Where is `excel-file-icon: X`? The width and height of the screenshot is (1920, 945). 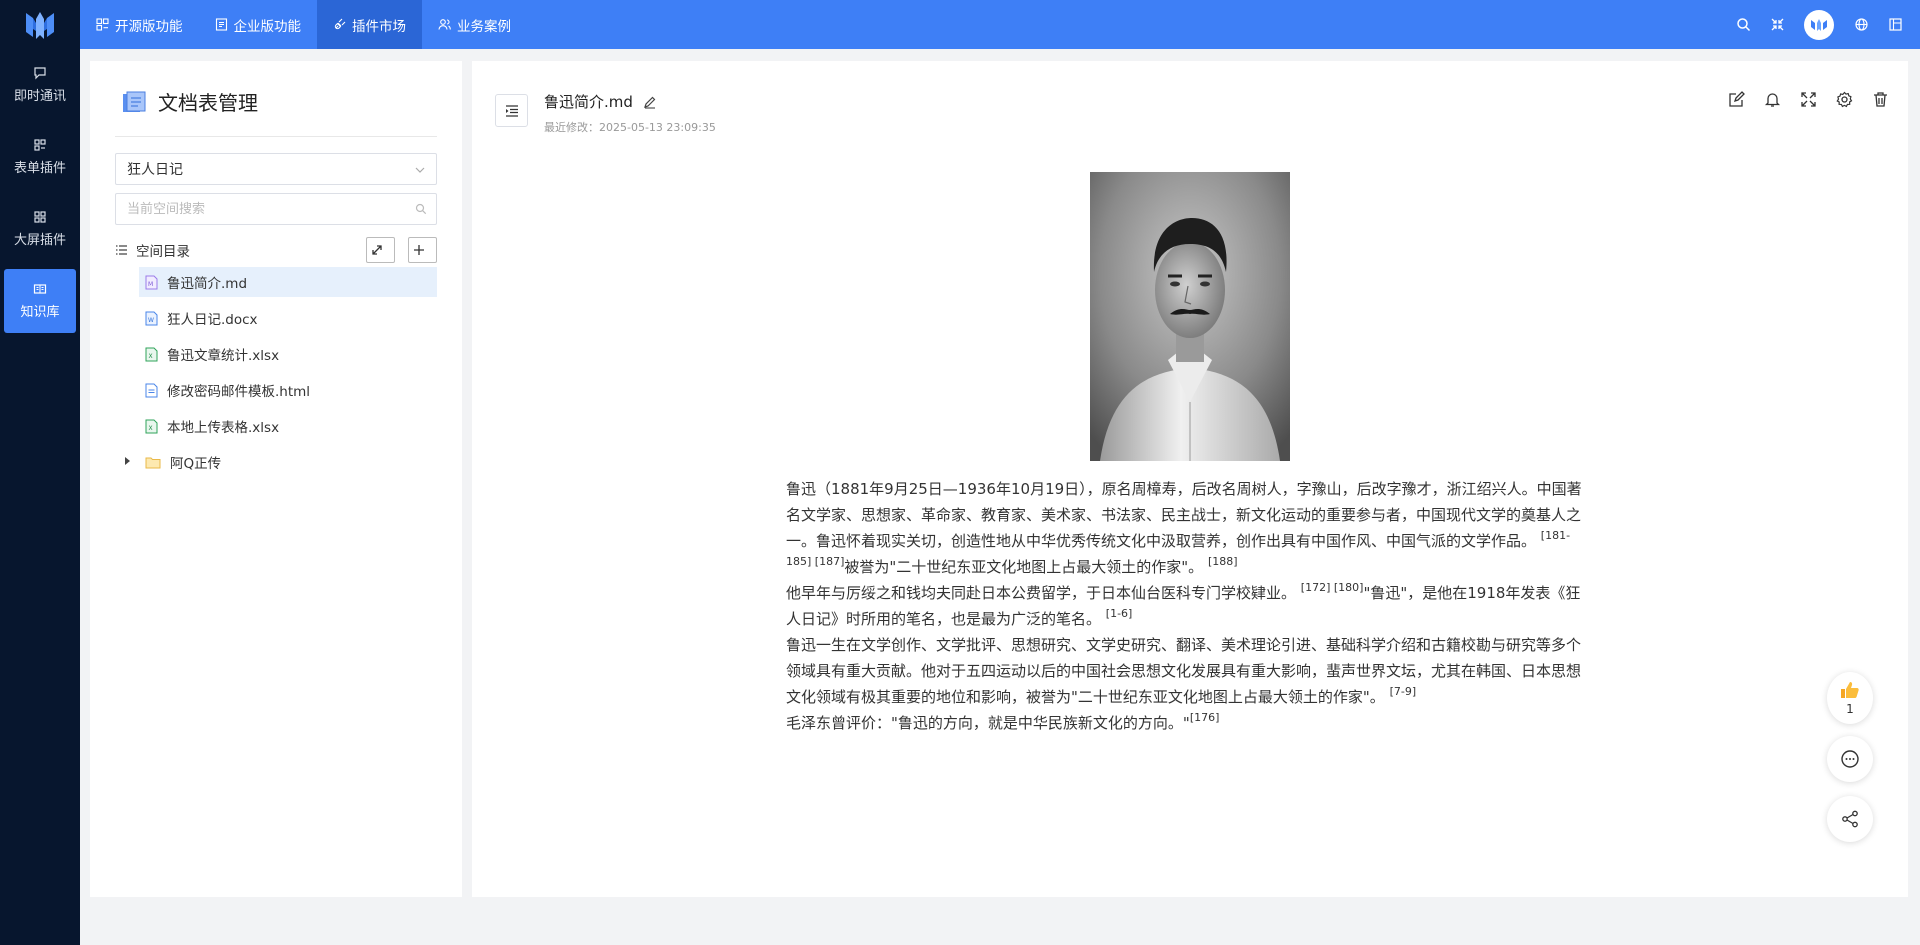 excel-file-icon: X is located at coordinates (151, 354).